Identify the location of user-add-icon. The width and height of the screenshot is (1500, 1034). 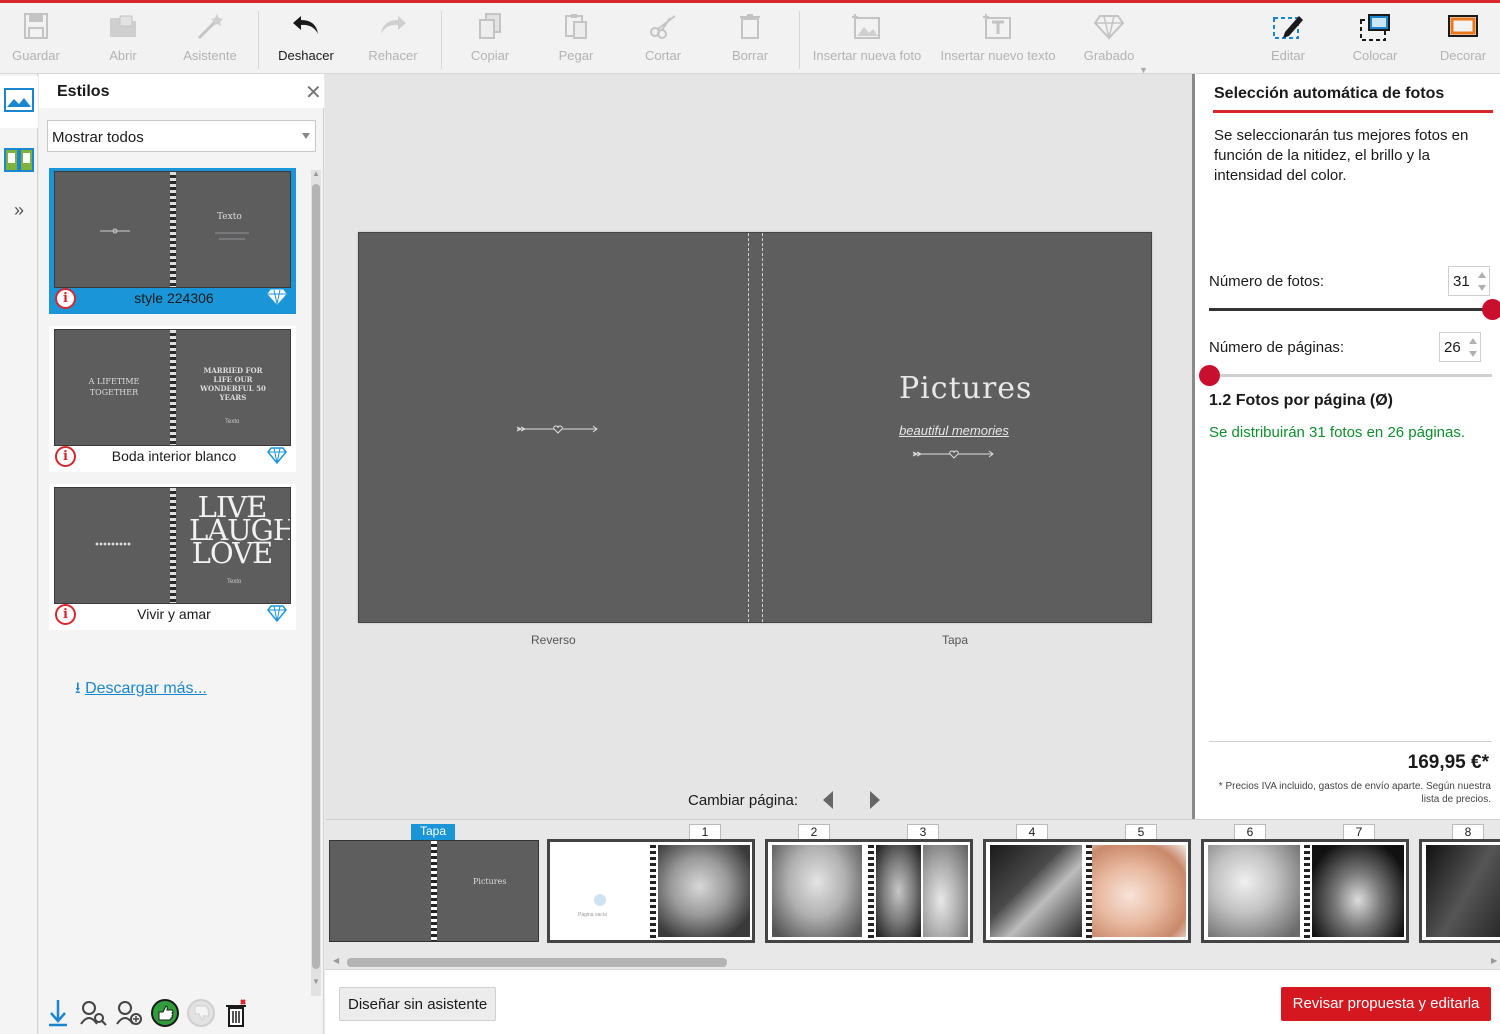
(130, 1014).